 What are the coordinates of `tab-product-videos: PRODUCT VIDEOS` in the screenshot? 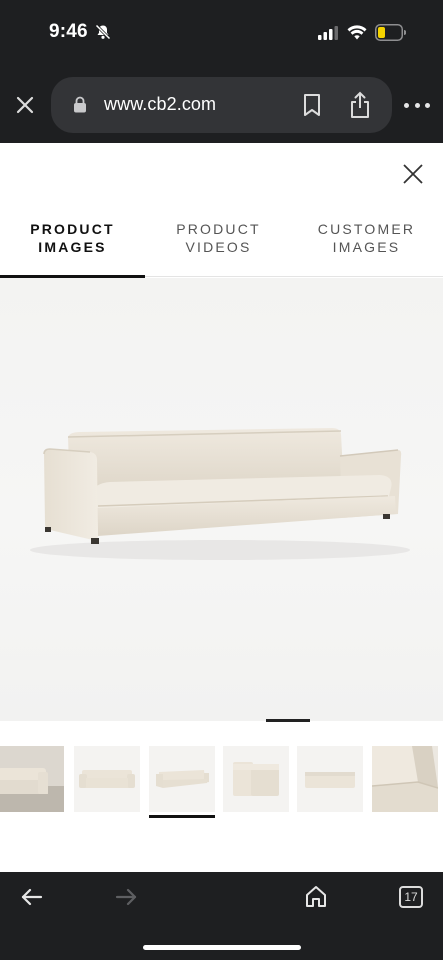 It's located at (218, 246).